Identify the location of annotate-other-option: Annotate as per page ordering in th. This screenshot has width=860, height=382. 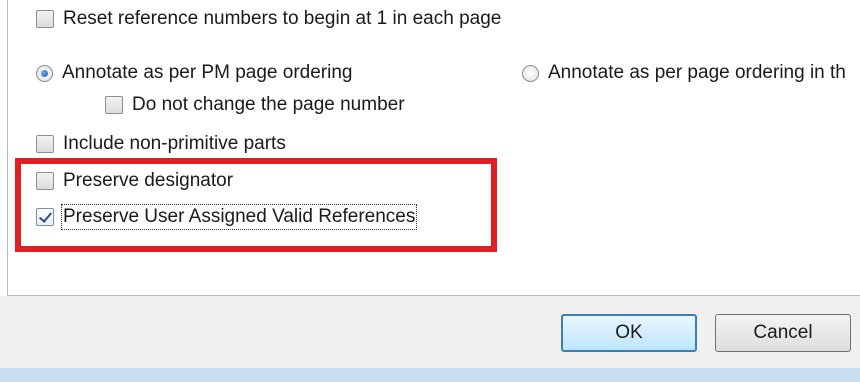
(684, 73).